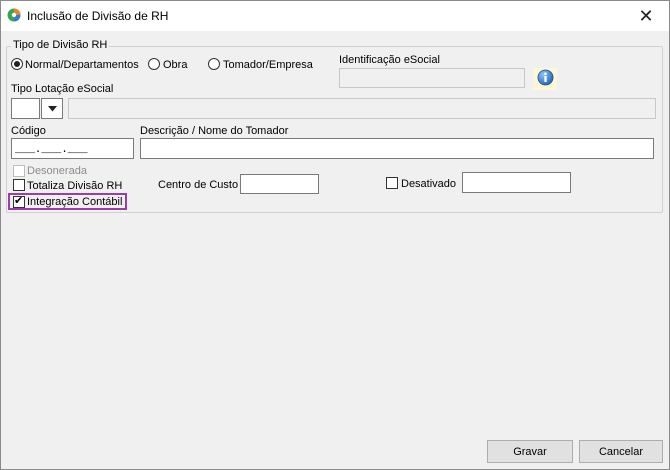 This screenshot has height=470, width=670. I want to click on title-bar: Inclusão de Divisão de RH ✕, so click(335, 16).